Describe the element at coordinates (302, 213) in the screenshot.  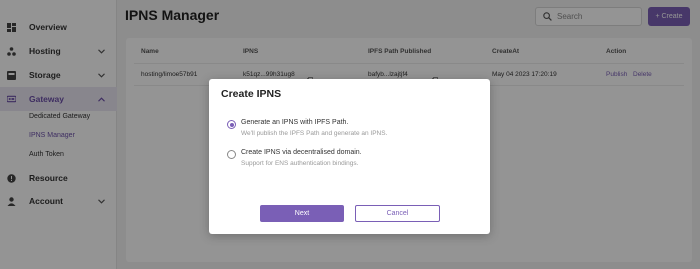
I see `next-button: Next` at that location.